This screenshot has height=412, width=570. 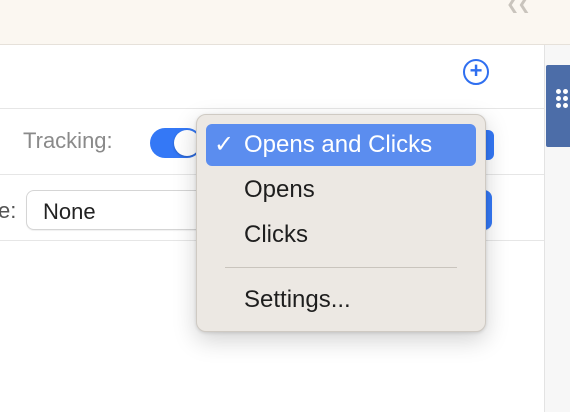 I want to click on checkmark-icon: ✓, so click(x=224, y=144).